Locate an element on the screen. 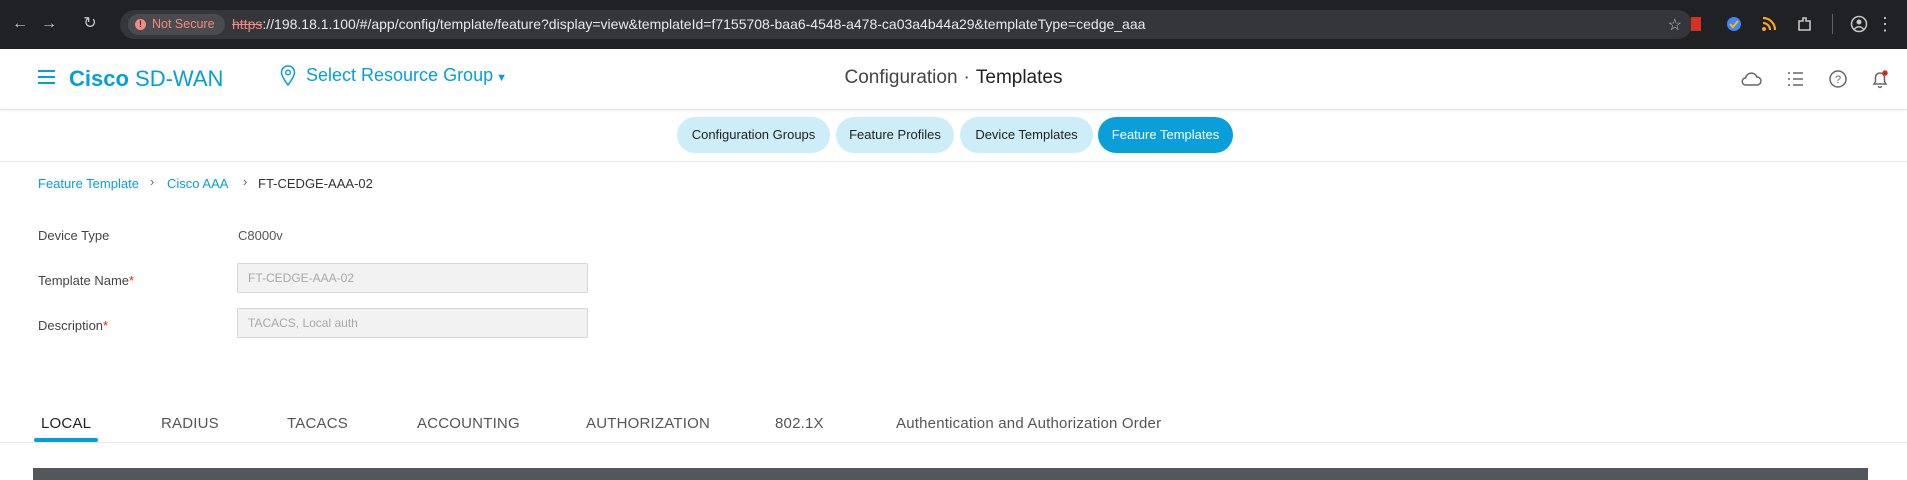 Image resolution: width=1907 pixels, height=480 pixels. device-type-value: C8000v is located at coordinates (260, 235).